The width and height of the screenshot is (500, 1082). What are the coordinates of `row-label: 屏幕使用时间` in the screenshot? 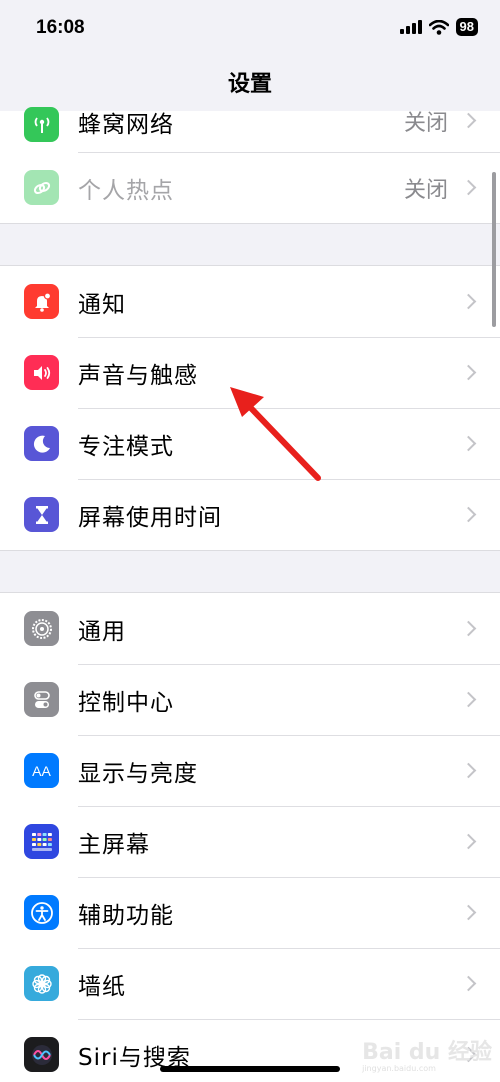 It's located at (150, 517).